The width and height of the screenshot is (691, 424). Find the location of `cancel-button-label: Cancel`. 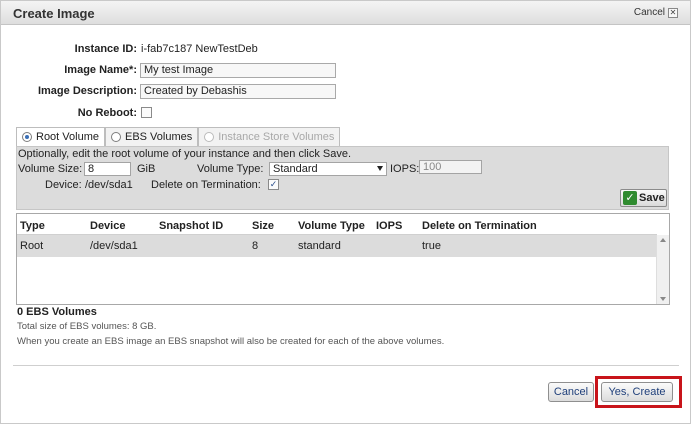

cancel-button-label: Cancel is located at coordinates (571, 392).